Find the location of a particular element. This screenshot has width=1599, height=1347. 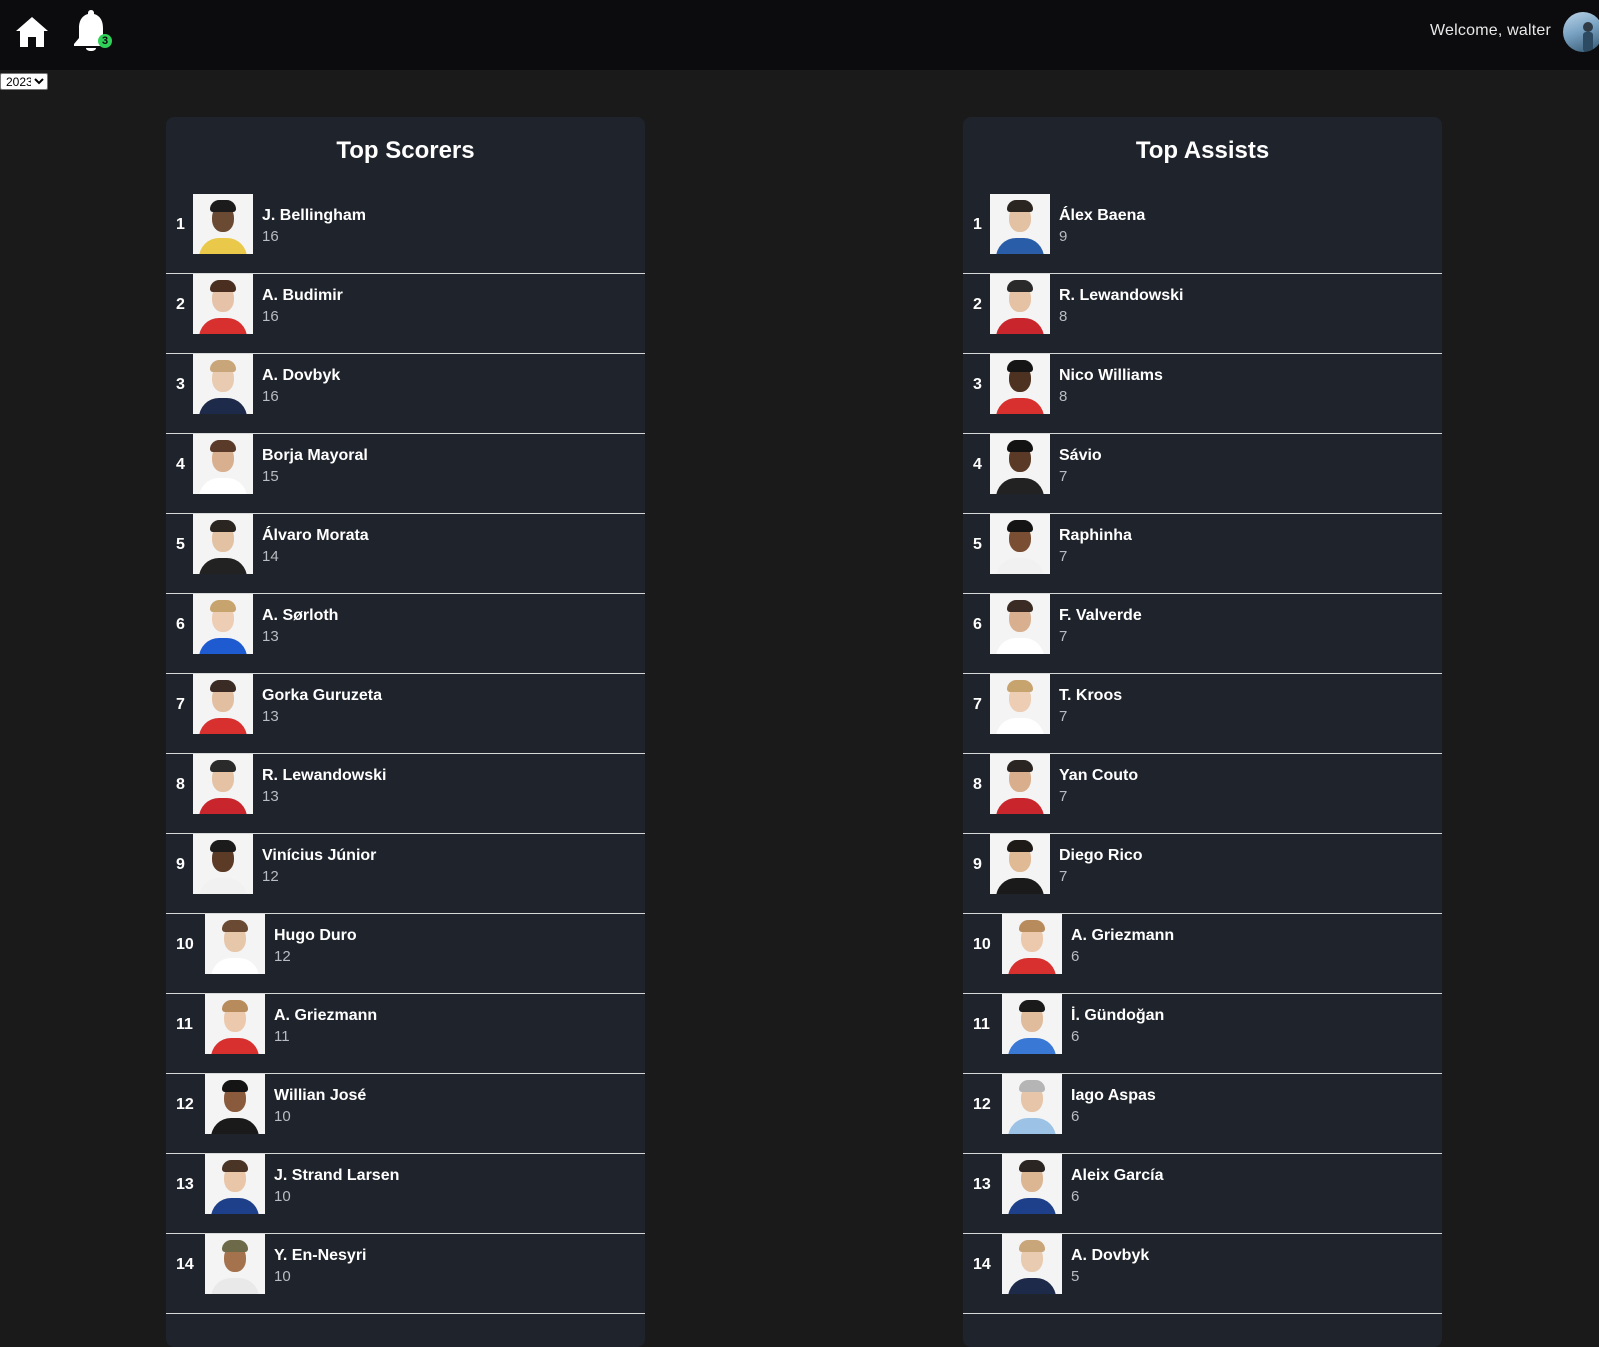

player-name: Vinícius Júnior is located at coordinates (319, 856).